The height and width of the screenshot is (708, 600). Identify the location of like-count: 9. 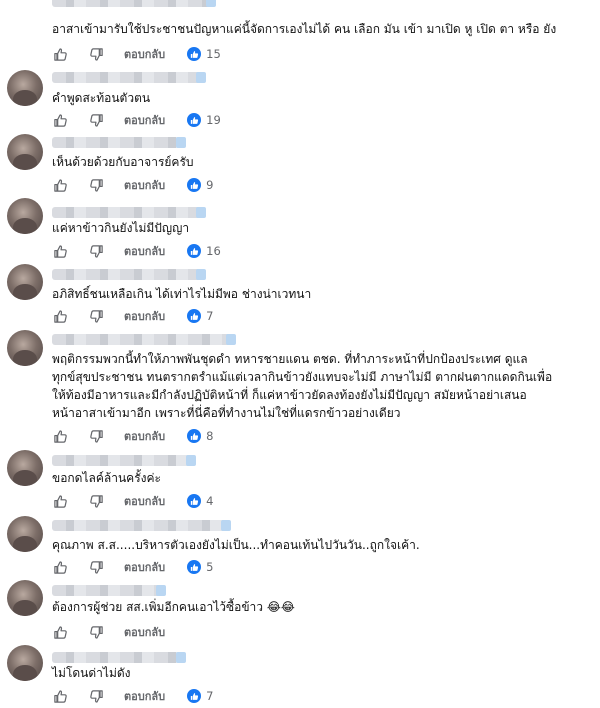
(210, 185).